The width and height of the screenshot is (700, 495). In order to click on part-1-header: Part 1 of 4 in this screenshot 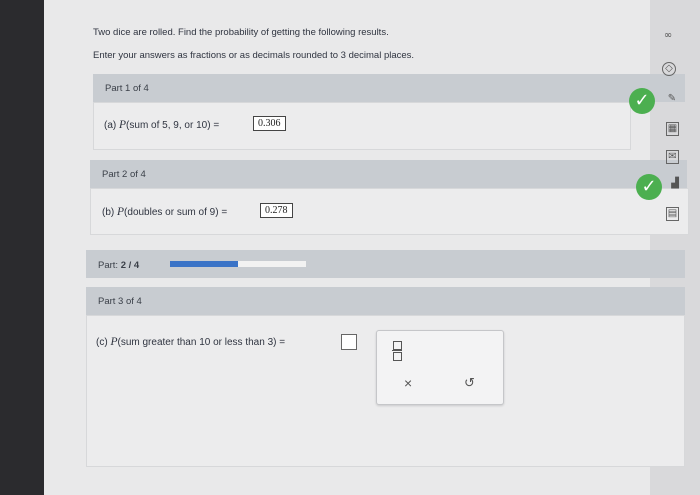, I will do `click(389, 88)`.